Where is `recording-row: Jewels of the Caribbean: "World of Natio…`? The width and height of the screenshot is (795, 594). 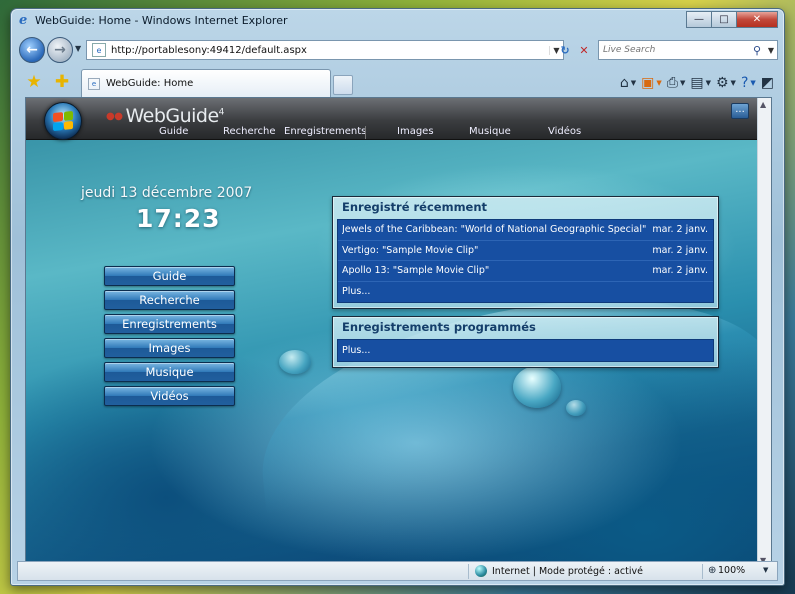 recording-row: Jewels of the Caribbean: "World of Natio… is located at coordinates (525, 230).